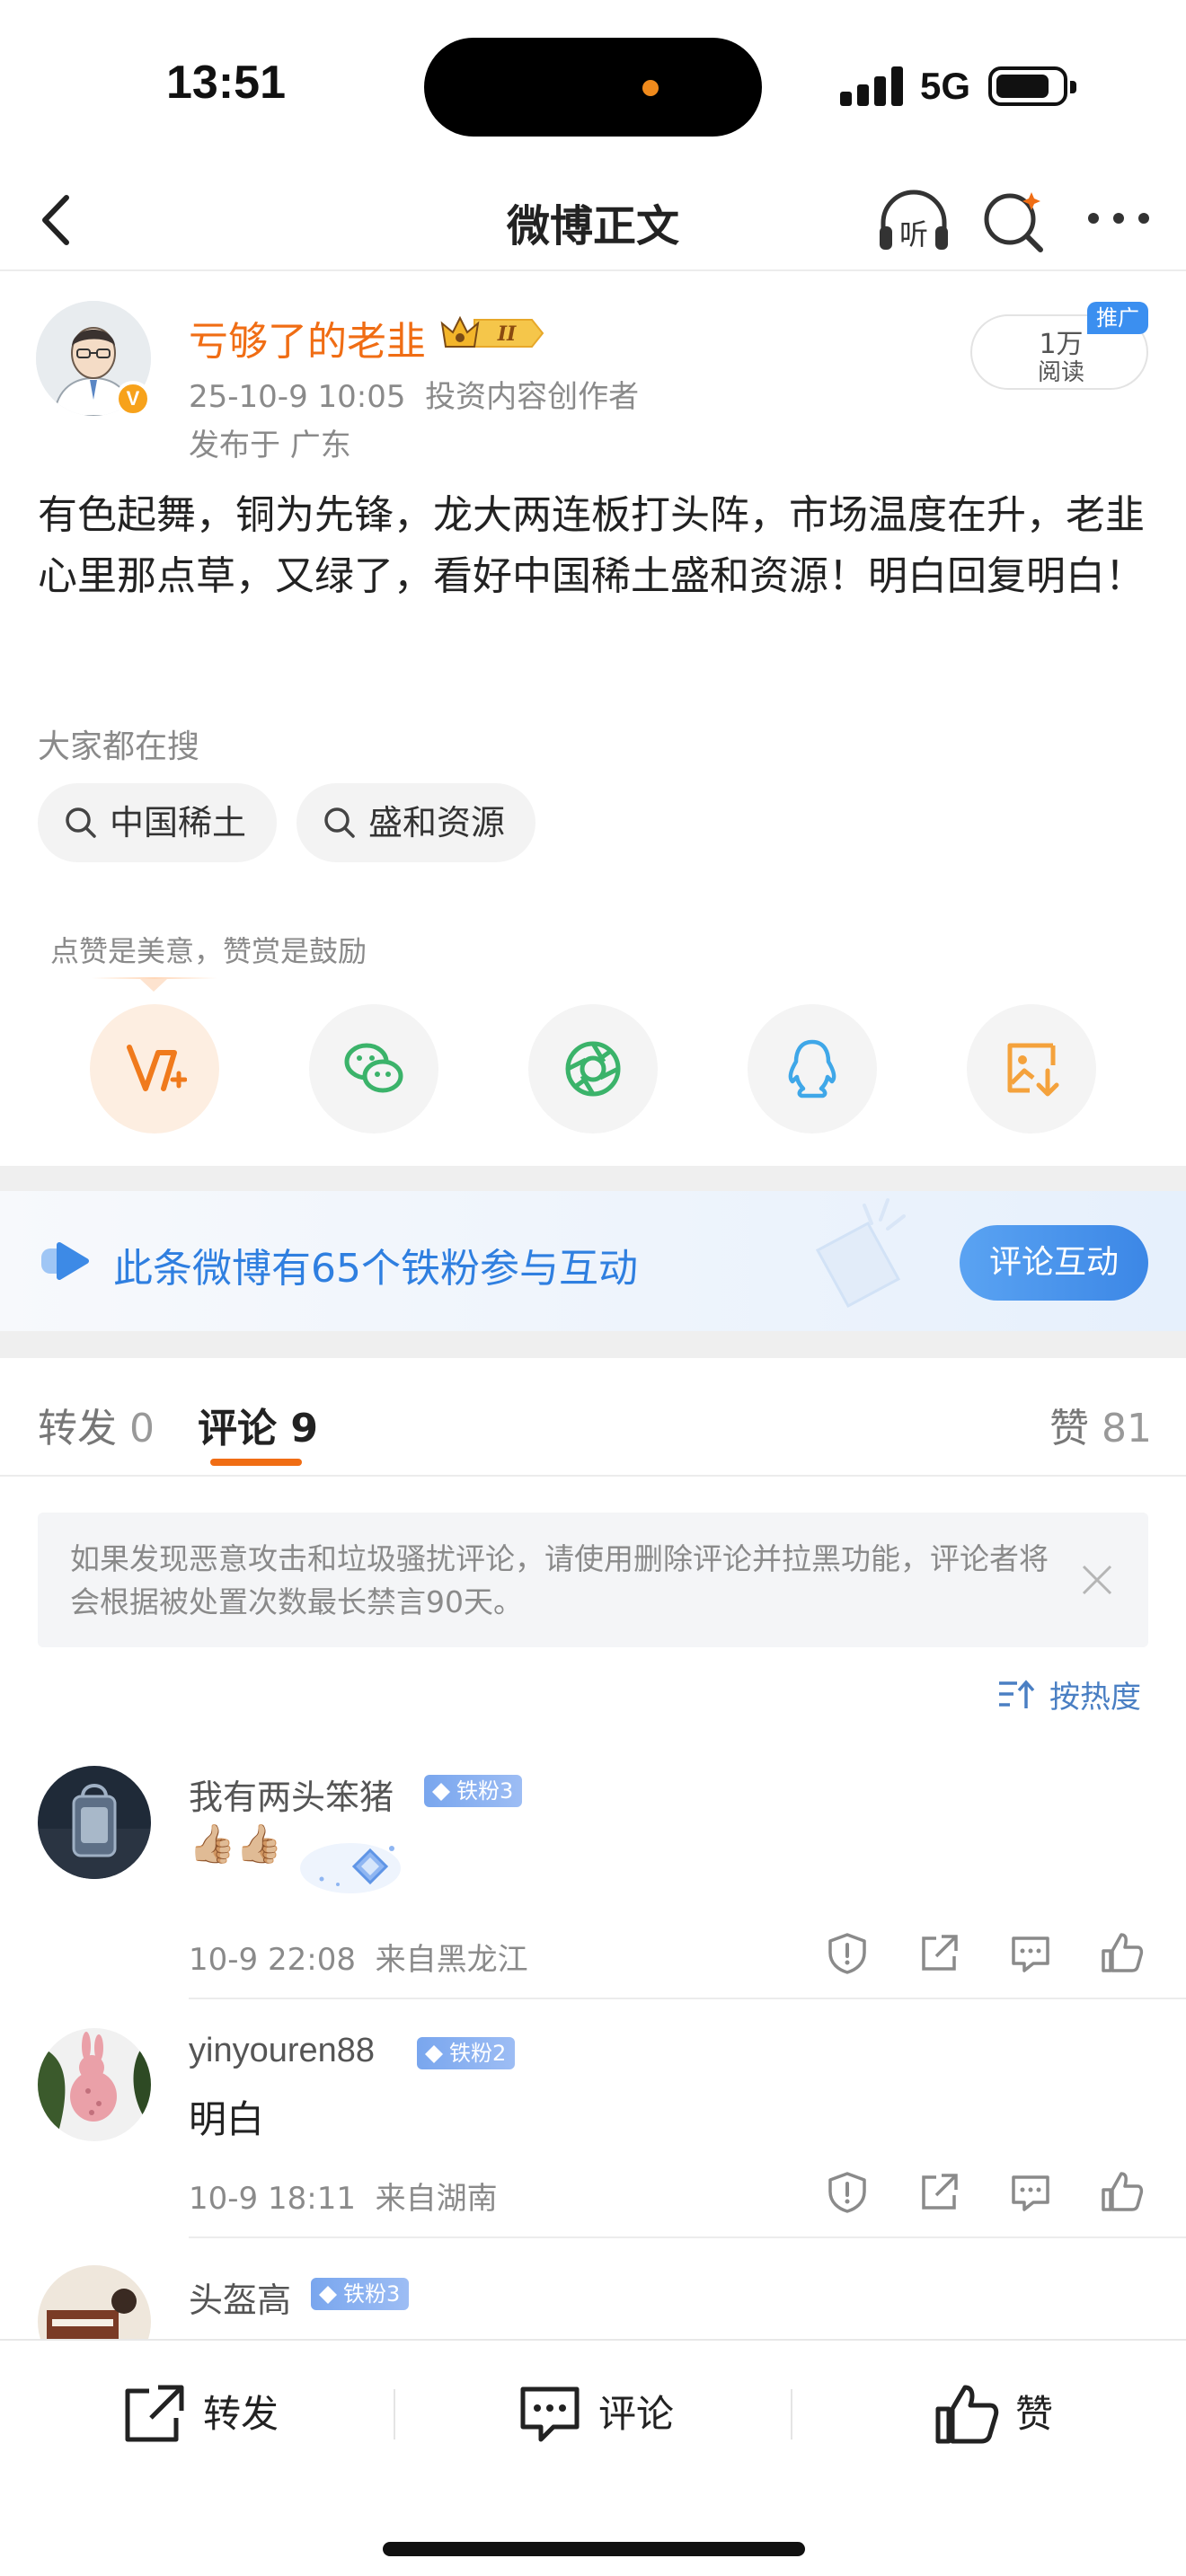 This screenshot has width=1186, height=2576. I want to click on close-icon, so click(1097, 1580).